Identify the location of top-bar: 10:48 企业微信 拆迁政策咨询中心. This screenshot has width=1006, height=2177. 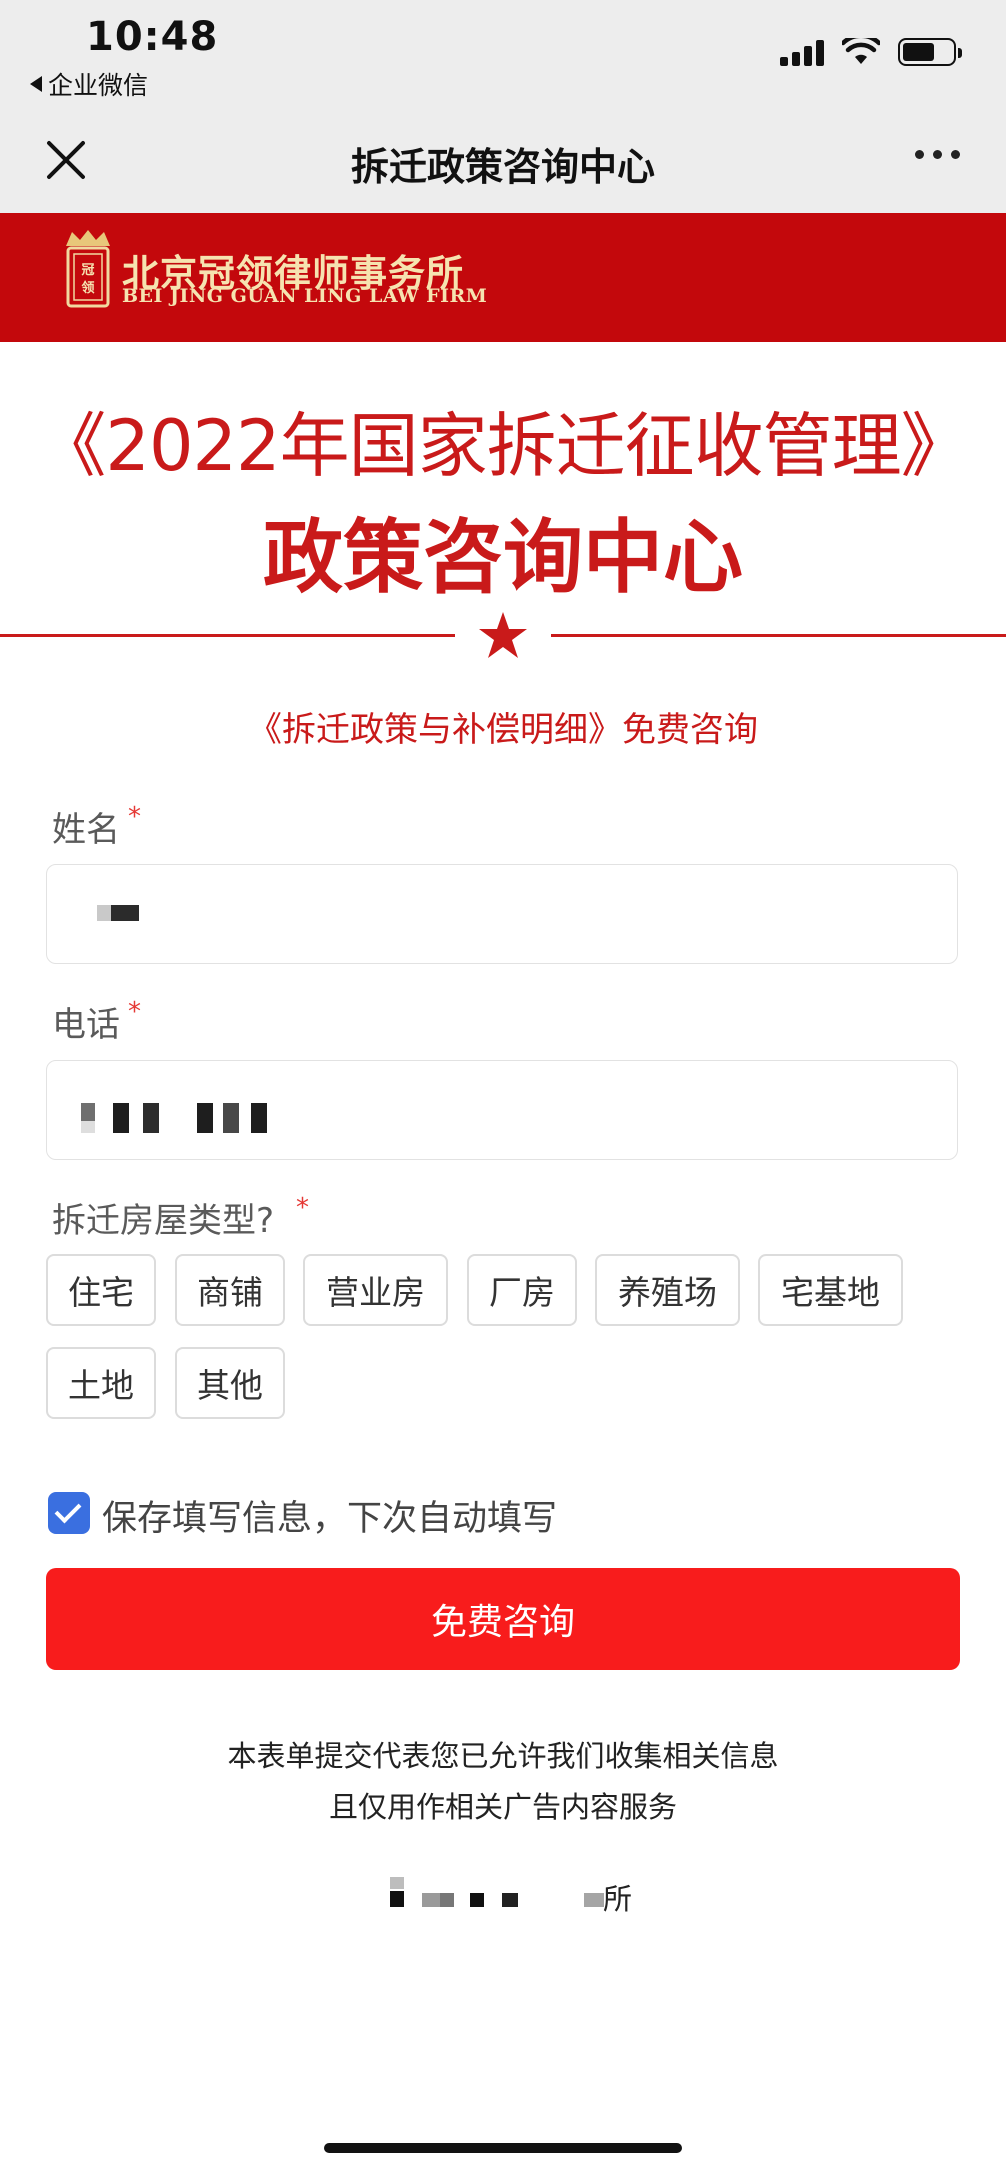
(503, 106).